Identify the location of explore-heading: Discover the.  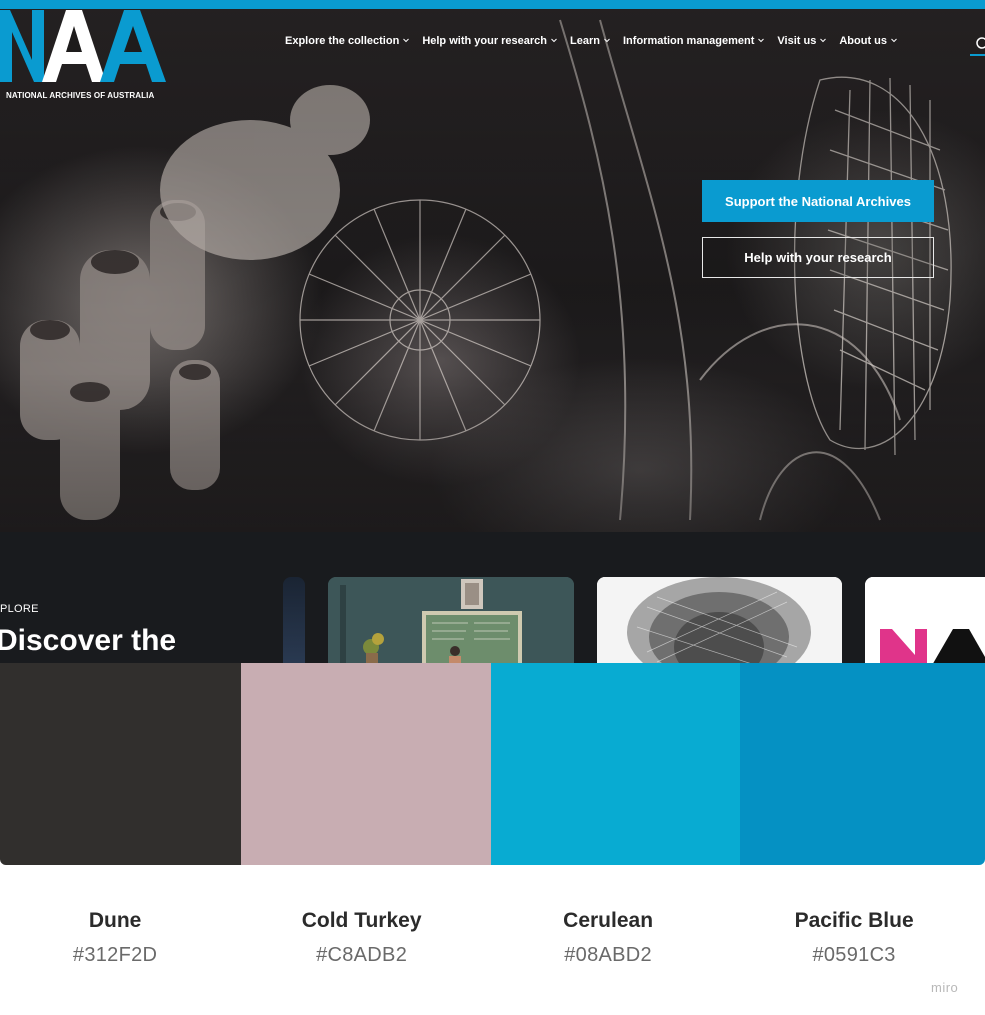
(88, 640).